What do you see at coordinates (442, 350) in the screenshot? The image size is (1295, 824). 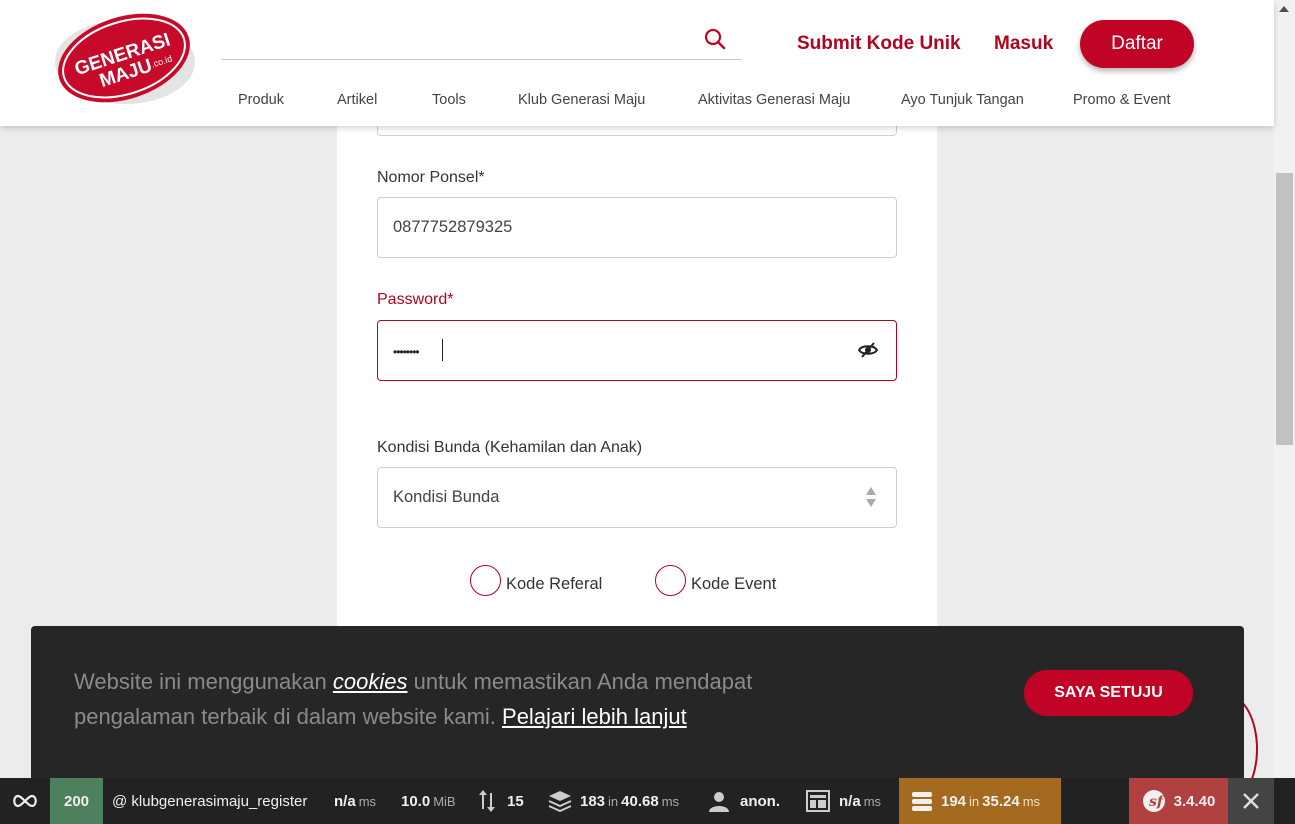 I see `text-caret` at bounding box center [442, 350].